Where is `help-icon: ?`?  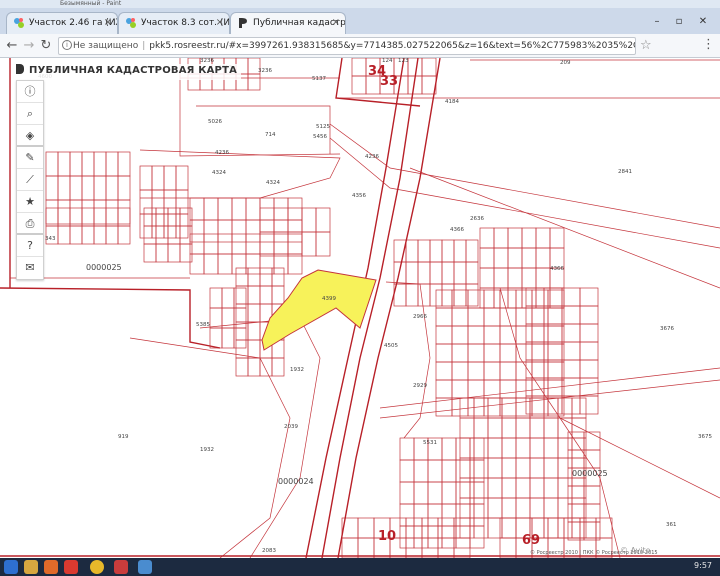 help-icon: ? is located at coordinates (30, 246).